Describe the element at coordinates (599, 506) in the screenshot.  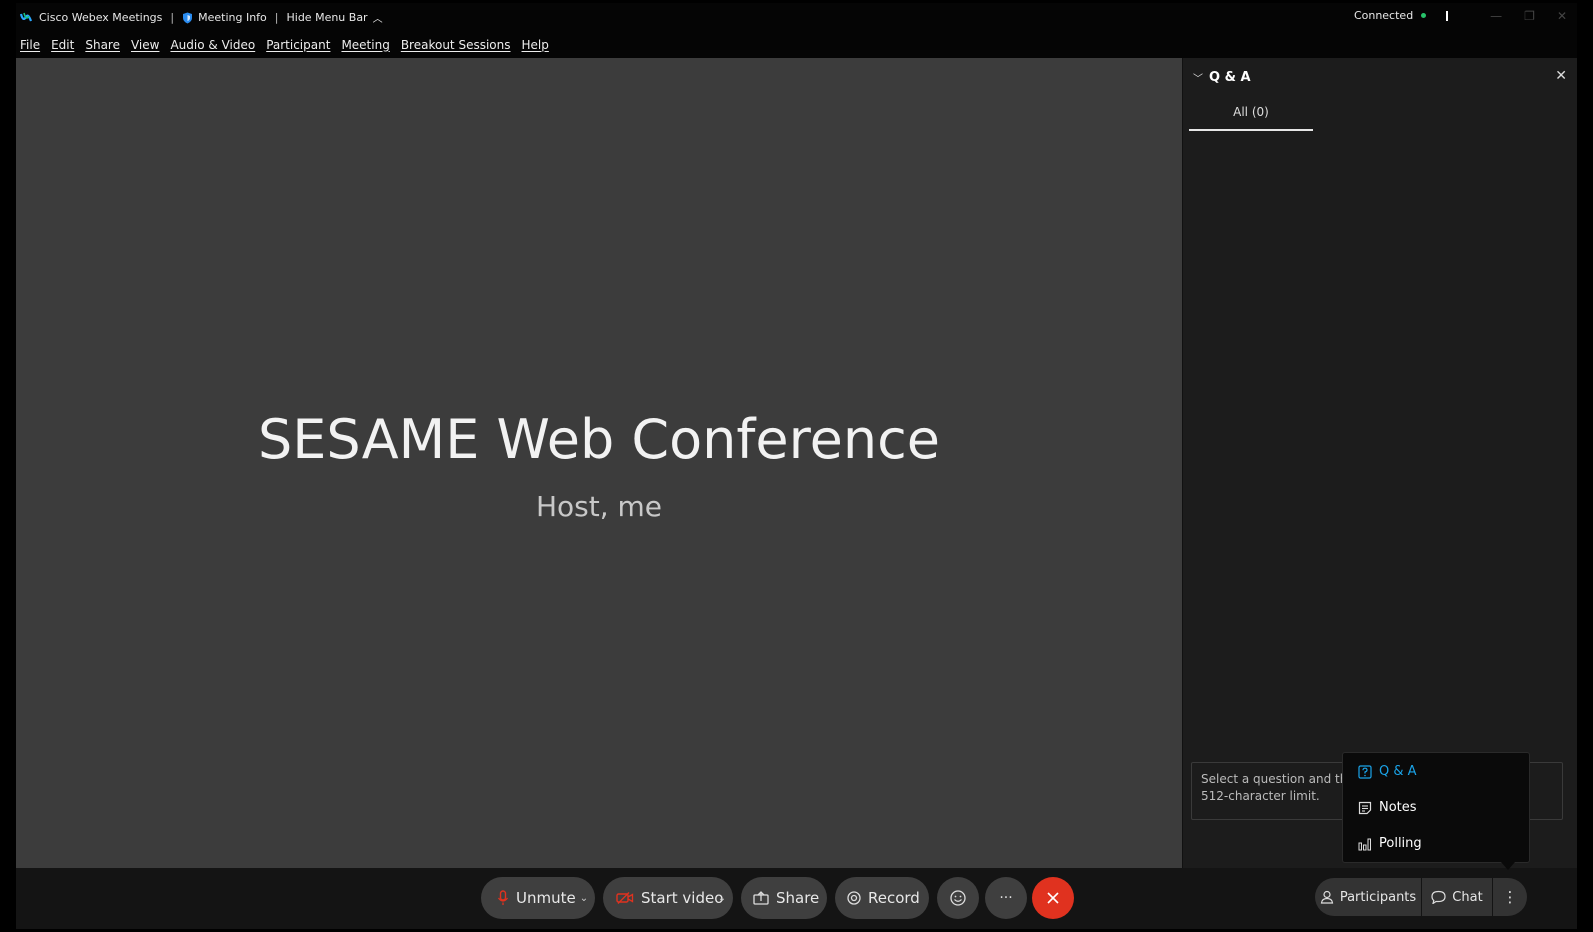
I see `host-label: Host, me` at that location.